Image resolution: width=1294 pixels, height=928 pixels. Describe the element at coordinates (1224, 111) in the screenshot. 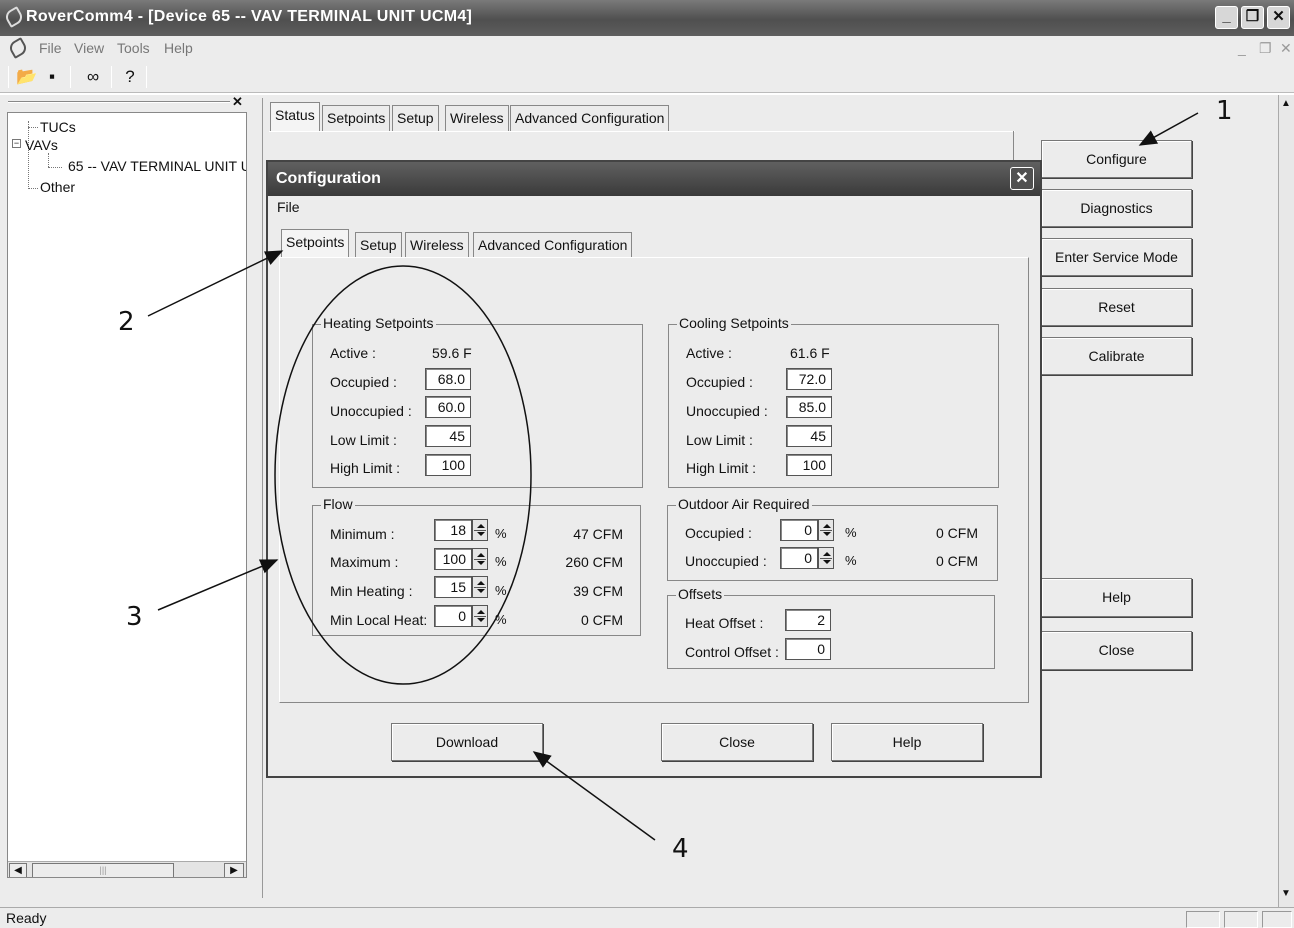

I see `callout-1: 1` at that location.